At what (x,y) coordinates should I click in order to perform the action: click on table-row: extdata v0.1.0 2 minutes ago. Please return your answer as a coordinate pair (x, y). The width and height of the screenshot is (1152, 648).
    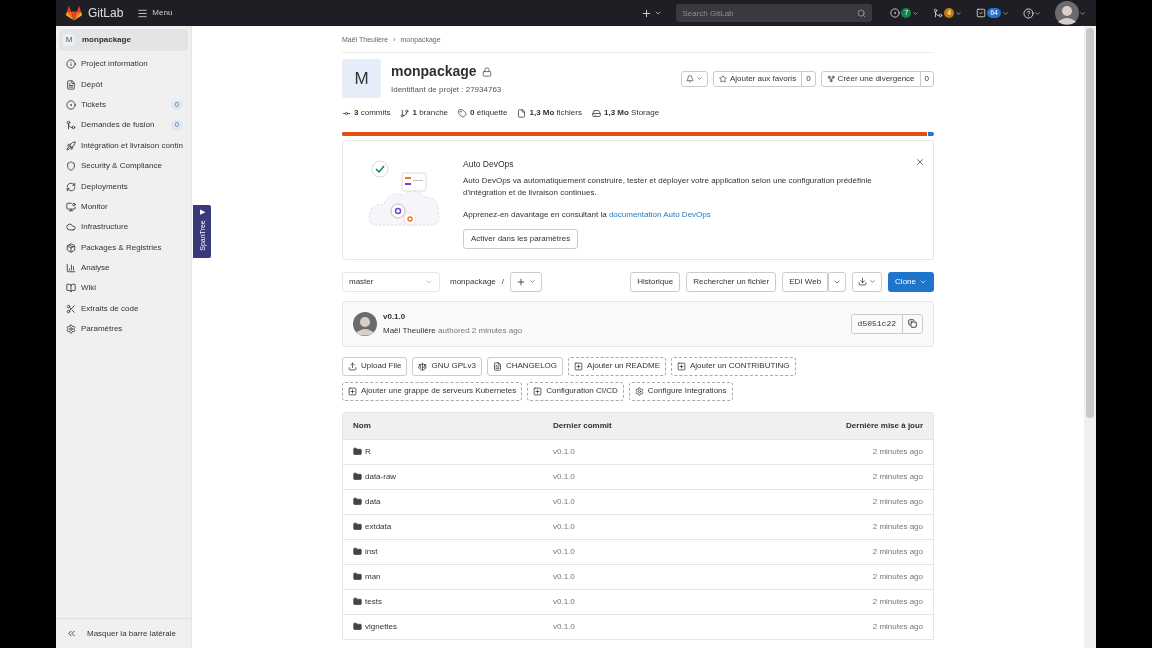
    Looking at the image, I should click on (638, 526).